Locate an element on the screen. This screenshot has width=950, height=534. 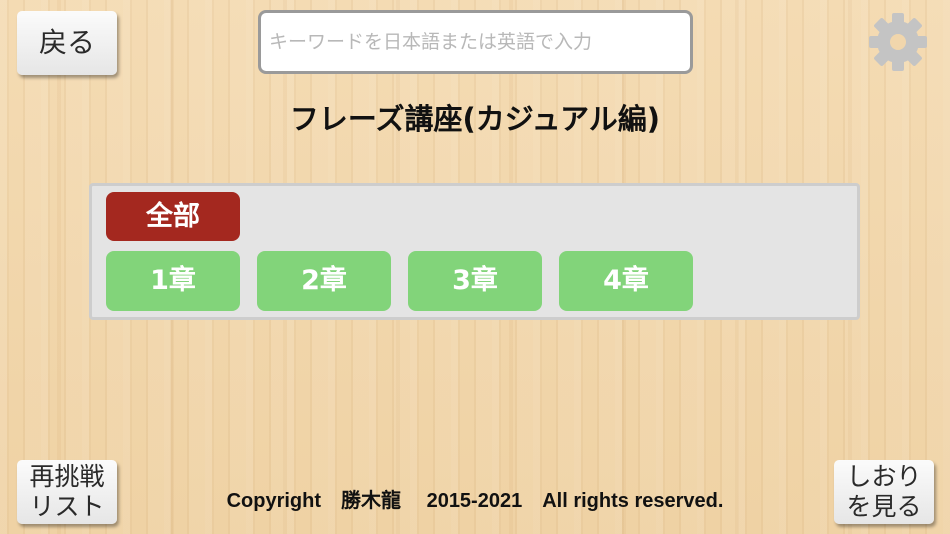
chapter-3-button: 3章 is located at coordinates (475, 281).